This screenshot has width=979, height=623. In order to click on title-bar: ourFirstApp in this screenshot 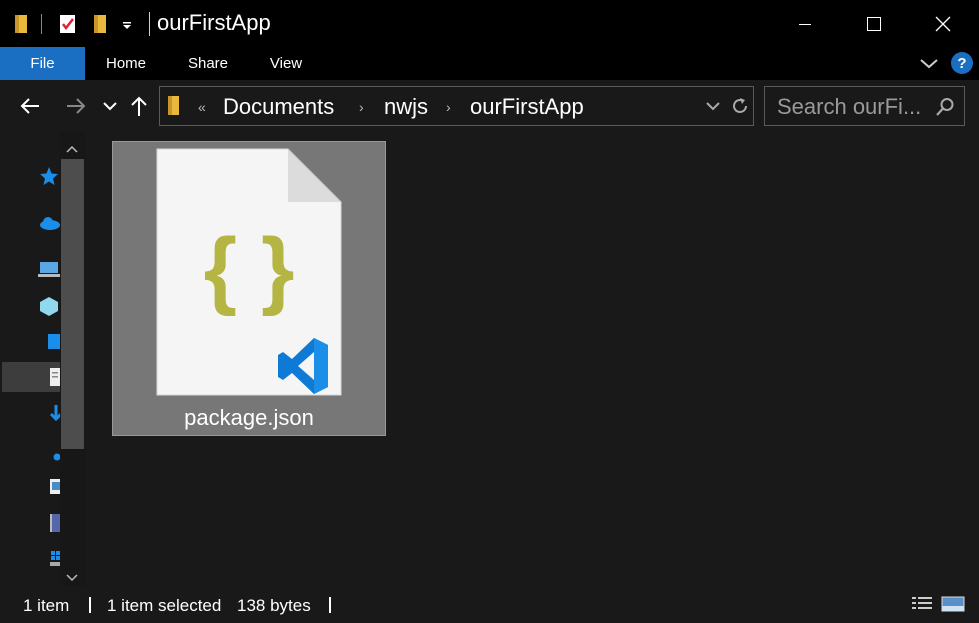, I will do `click(489, 23)`.